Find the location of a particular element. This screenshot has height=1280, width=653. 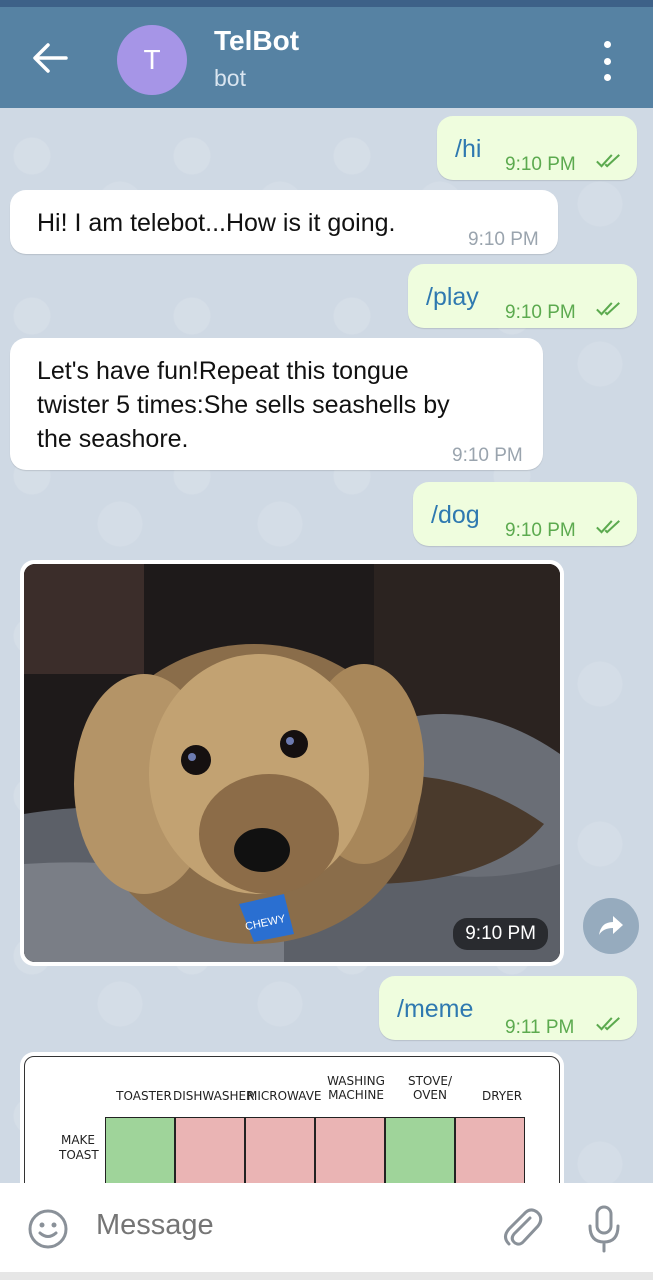

message-outgoing: /hi 9:10 PM is located at coordinates (537, 148).